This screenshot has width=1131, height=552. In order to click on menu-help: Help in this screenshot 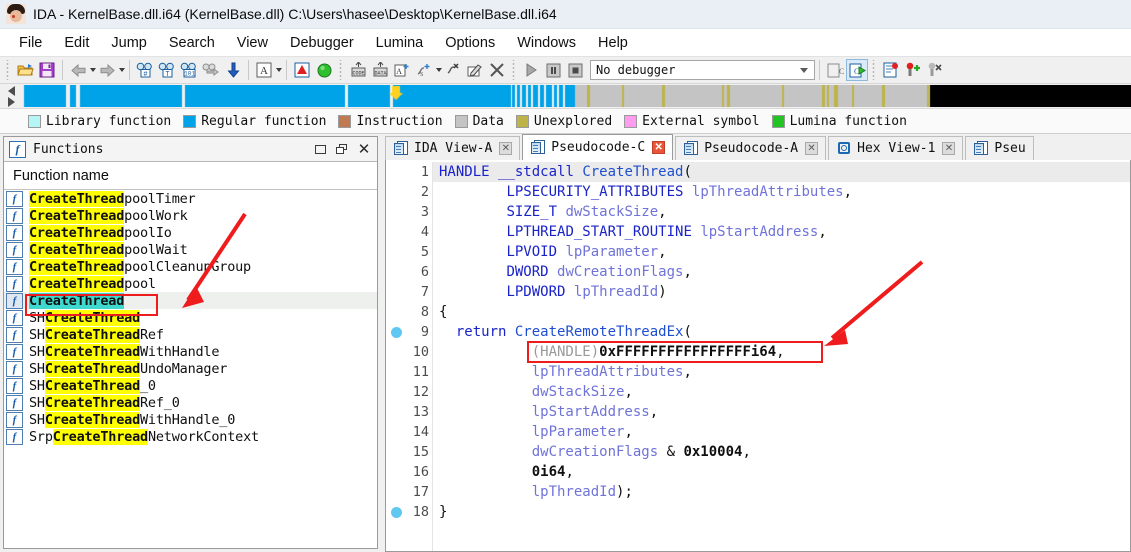, I will do `click(613, 43)`.